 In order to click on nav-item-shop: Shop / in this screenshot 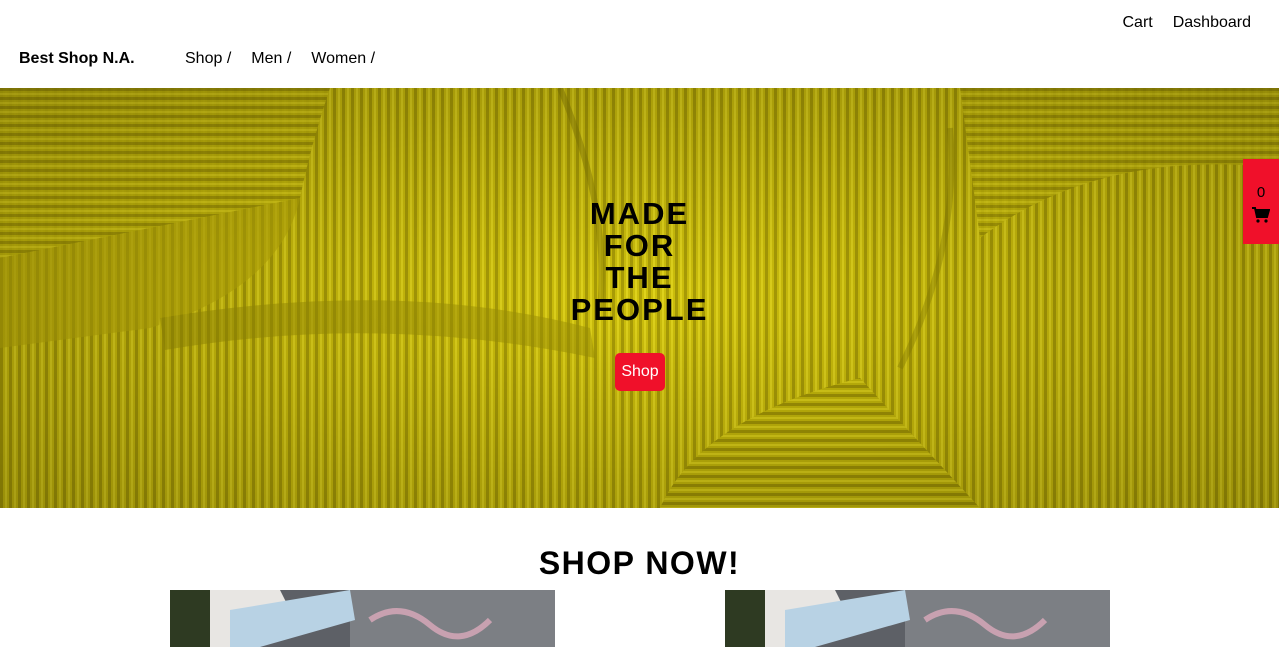, I will do `click(208, 59)`.